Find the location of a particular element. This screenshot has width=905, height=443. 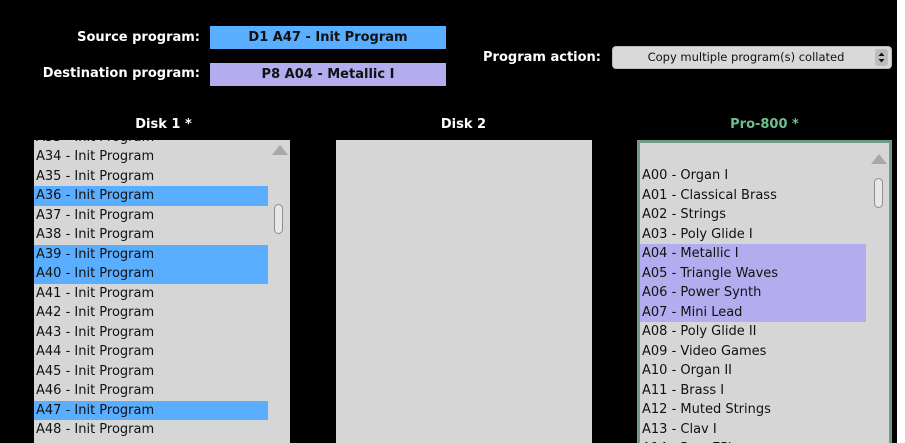

list-item: A37 - Init Program is located at coordinates (151, 216).